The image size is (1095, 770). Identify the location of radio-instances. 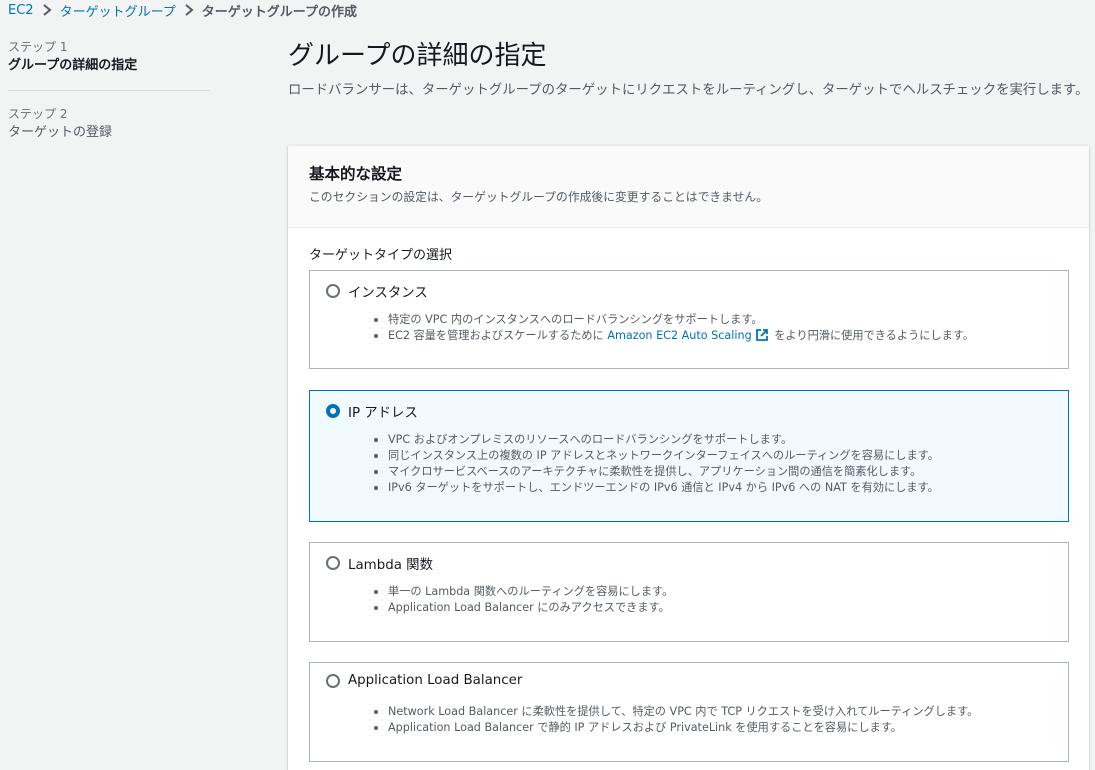
(333, 291).